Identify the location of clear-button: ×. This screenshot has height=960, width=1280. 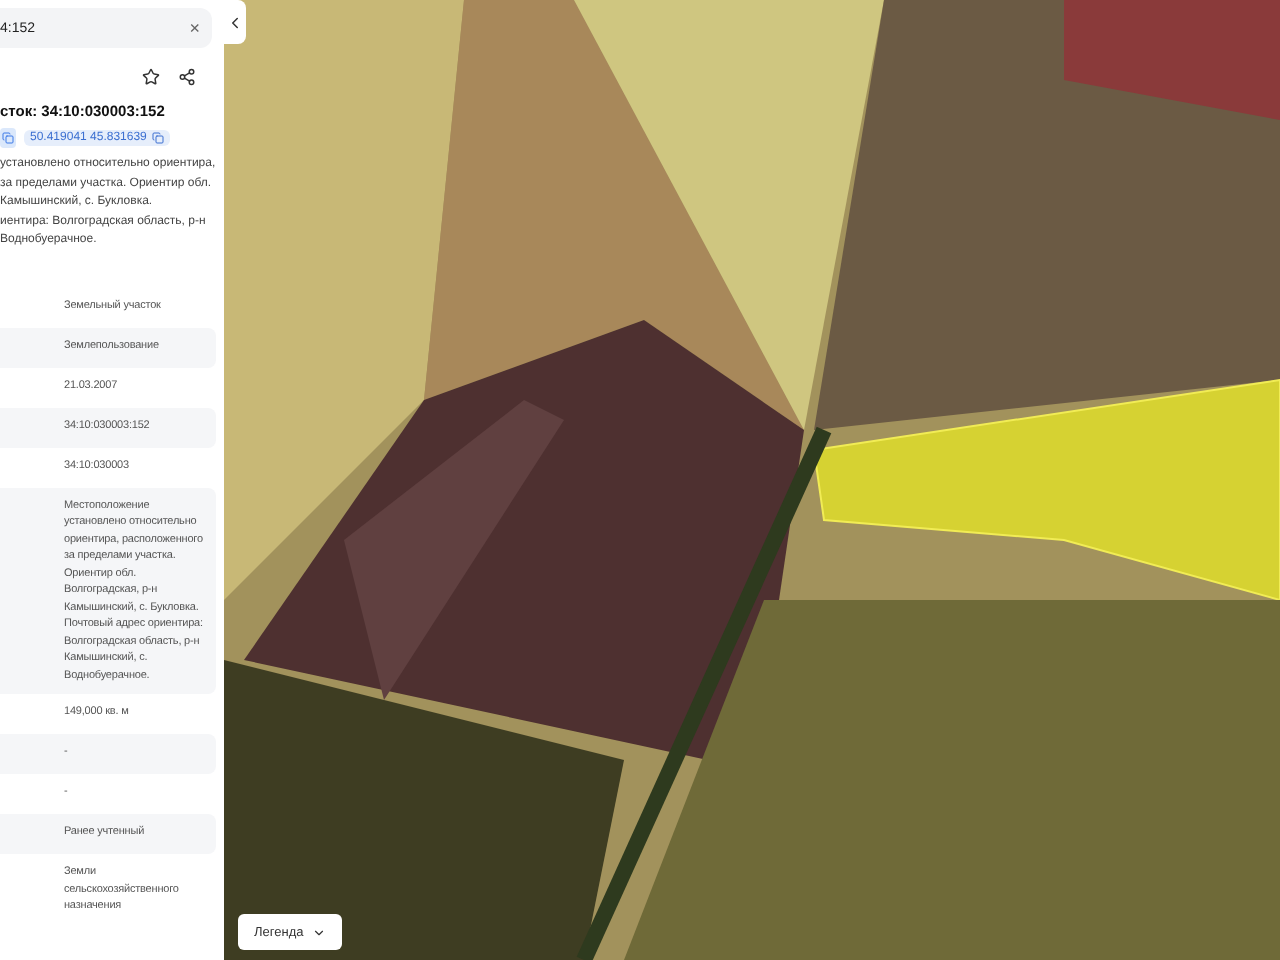
(194, 28).